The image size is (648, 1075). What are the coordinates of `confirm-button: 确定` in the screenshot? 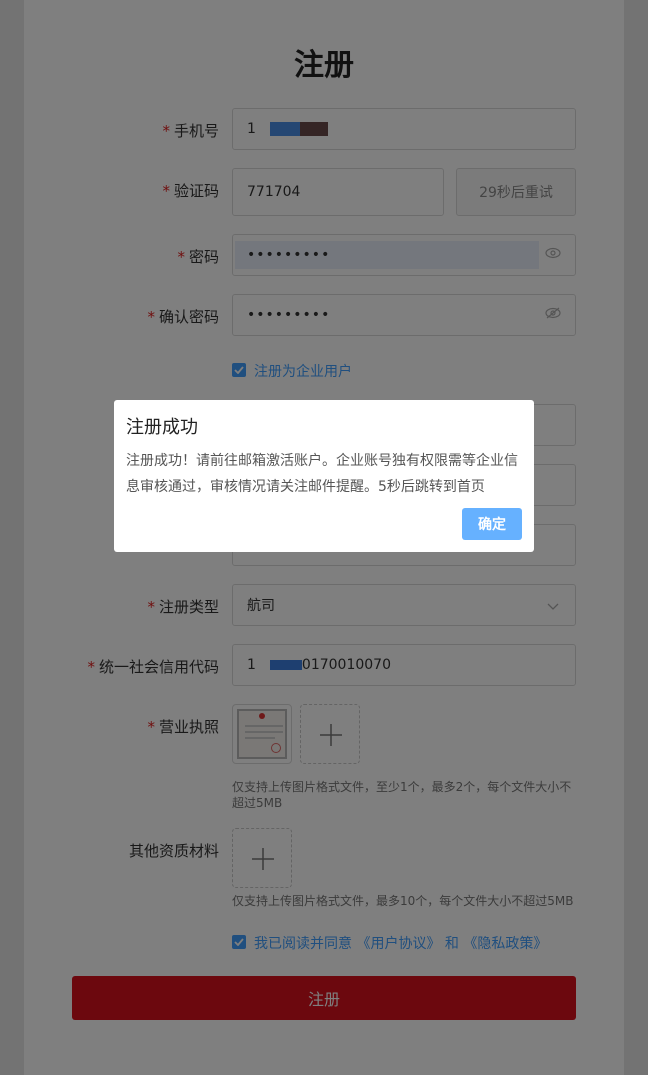 It's located at (492, 524).